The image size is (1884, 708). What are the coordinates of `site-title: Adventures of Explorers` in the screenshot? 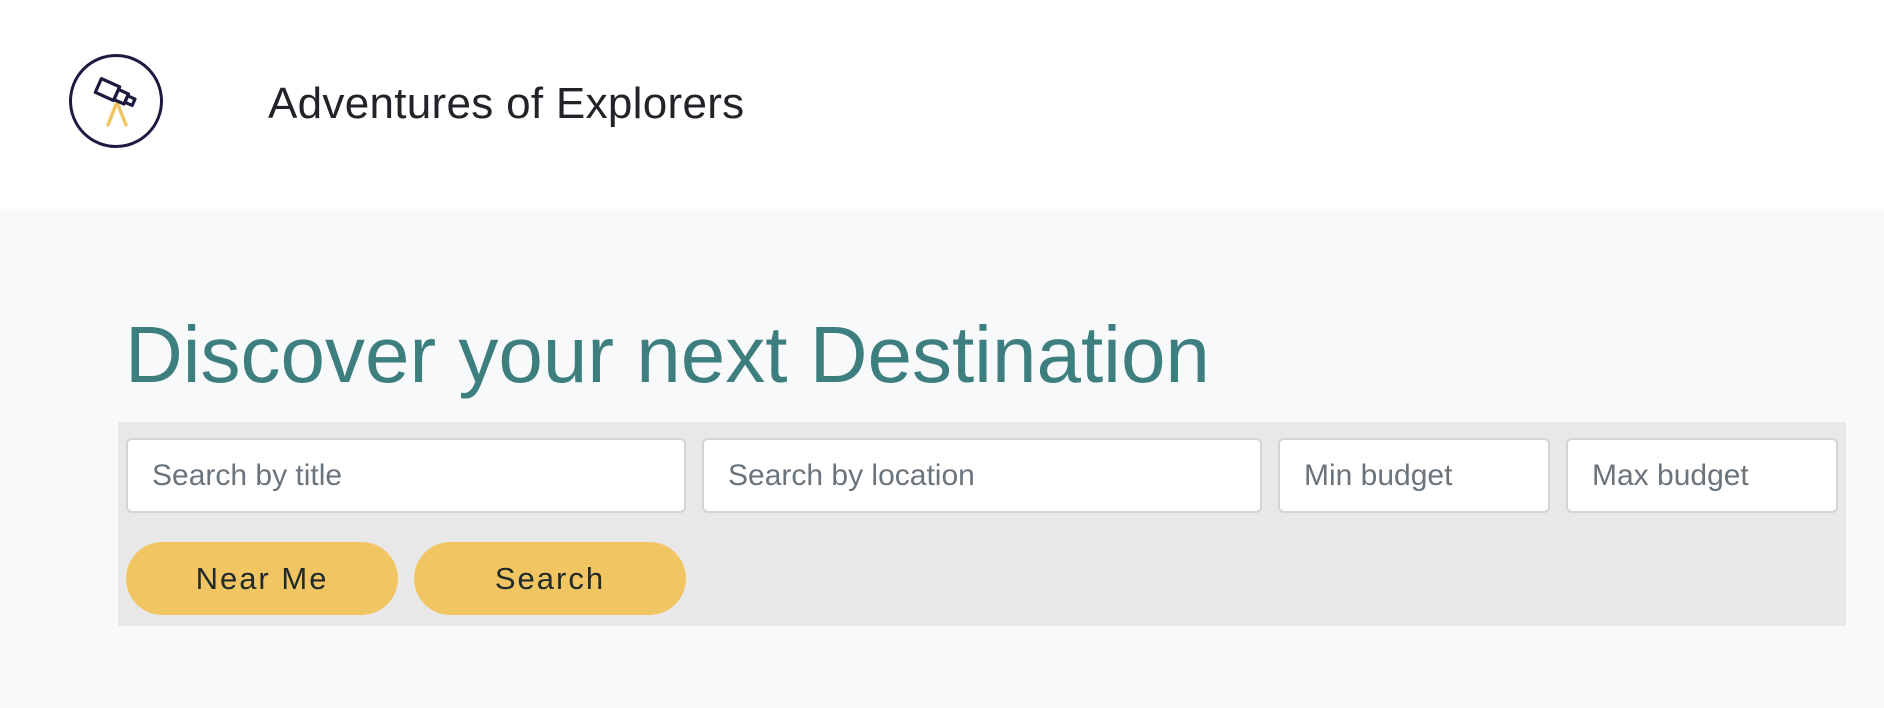 It's located at (506, 104).